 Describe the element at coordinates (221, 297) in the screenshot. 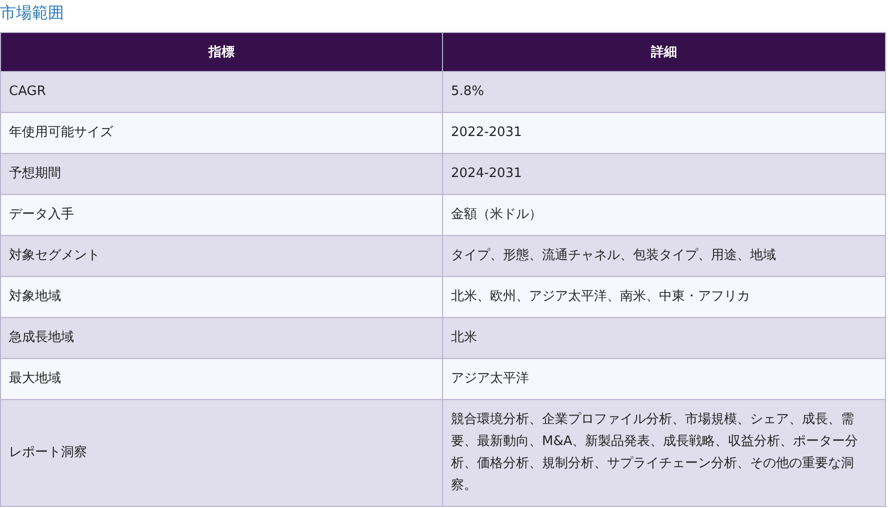

I see `table-cell: 対象地域` at that location.